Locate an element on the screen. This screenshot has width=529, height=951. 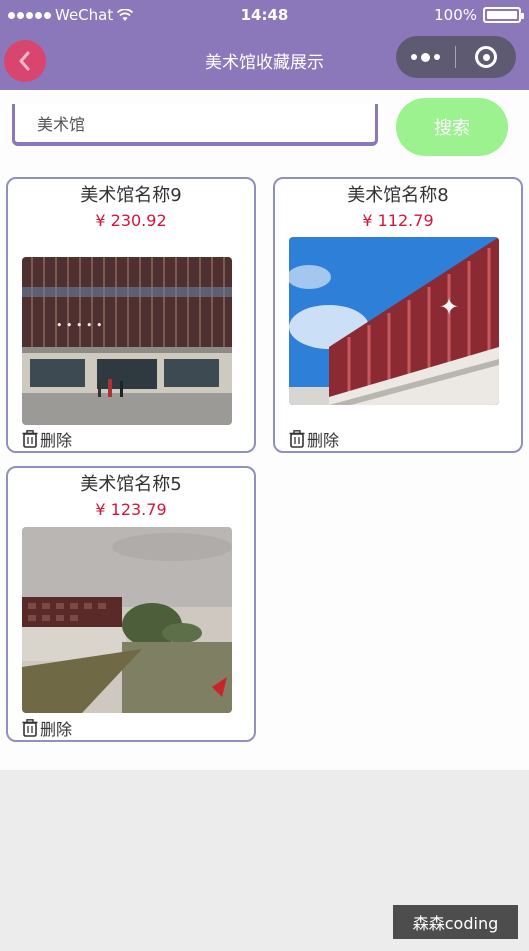
search-field is located at coordinates (195, 125).